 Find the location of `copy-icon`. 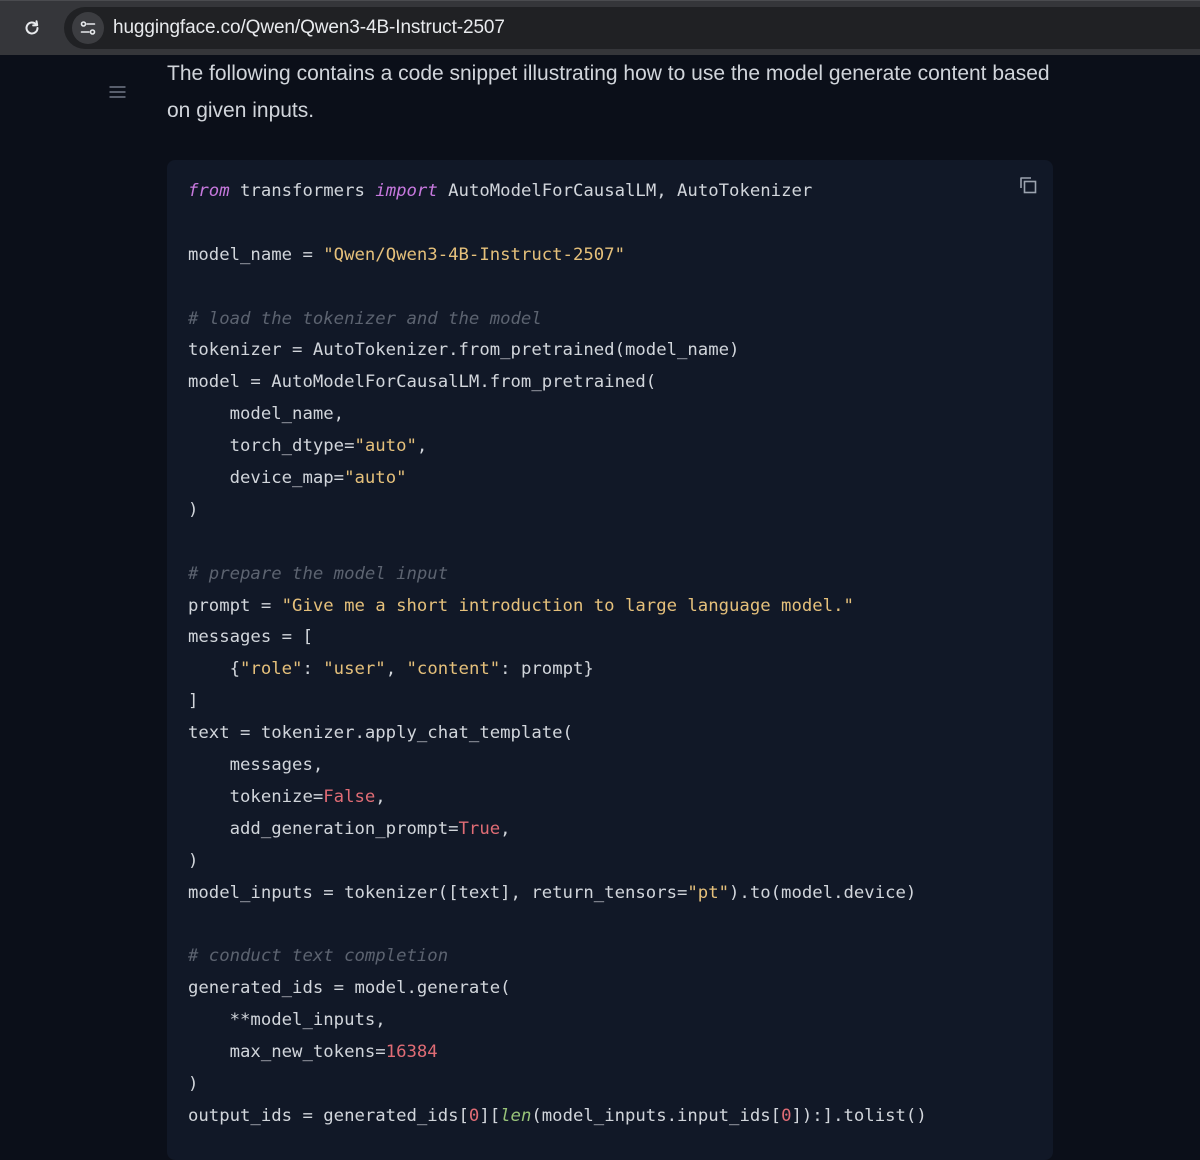

copy-icon is located at coordinates (1028, 185).